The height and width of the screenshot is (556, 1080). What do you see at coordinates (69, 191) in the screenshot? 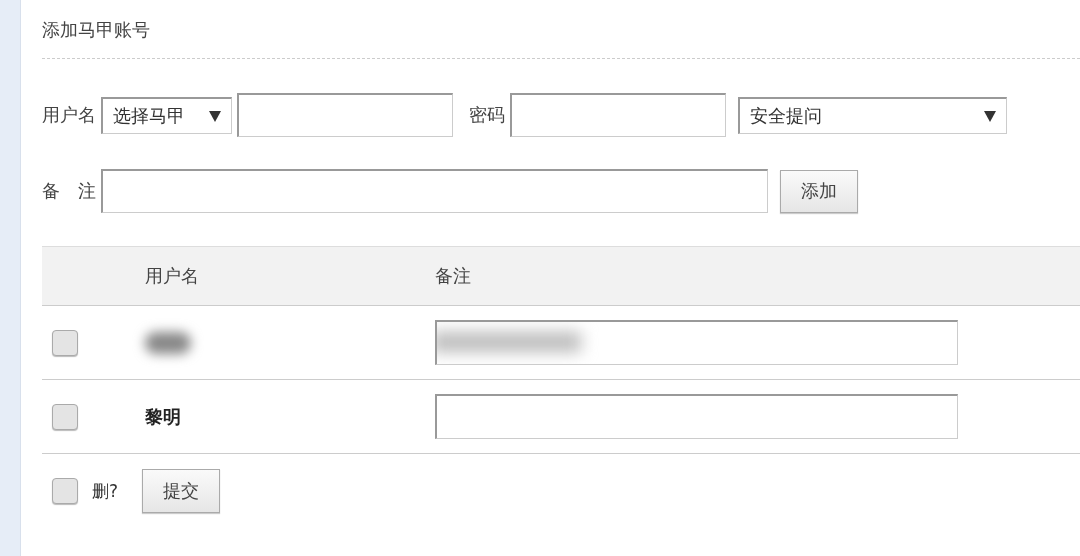
I see `field-label: 备 注` at bounding box center [69, 191].